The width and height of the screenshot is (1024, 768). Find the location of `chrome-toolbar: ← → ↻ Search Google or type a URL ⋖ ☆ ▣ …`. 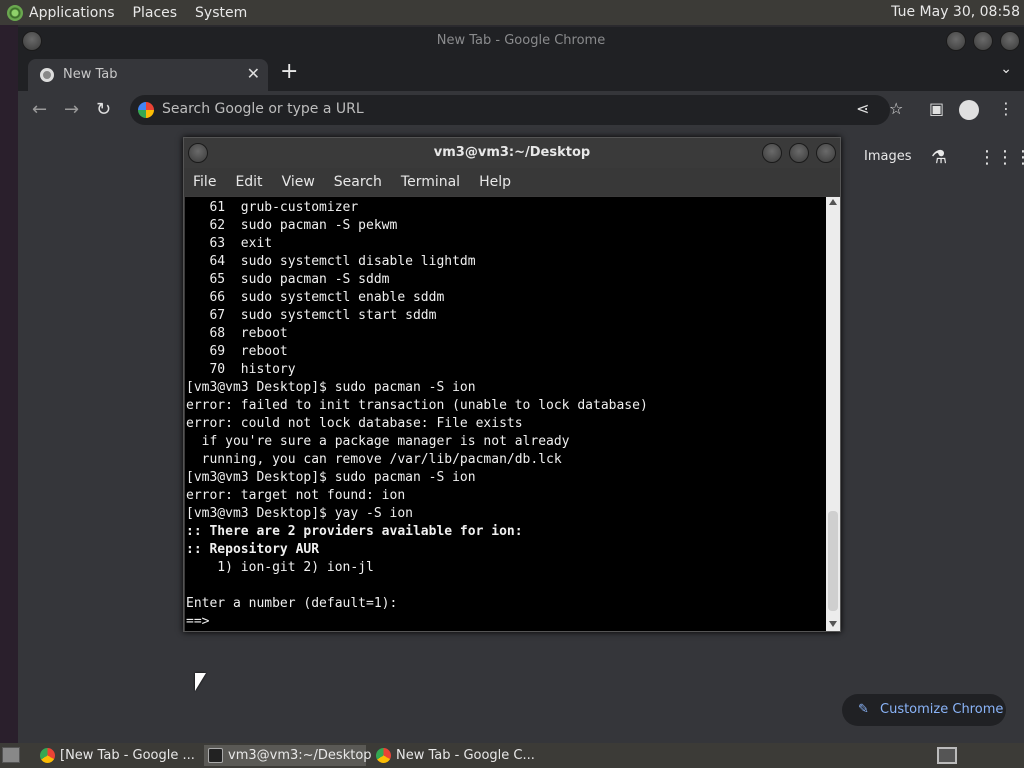

chrome-toolbar: ← → ↻ Search Google or type a URL ⋖ ☆ ▣ … is located at coordinates (521, 110).